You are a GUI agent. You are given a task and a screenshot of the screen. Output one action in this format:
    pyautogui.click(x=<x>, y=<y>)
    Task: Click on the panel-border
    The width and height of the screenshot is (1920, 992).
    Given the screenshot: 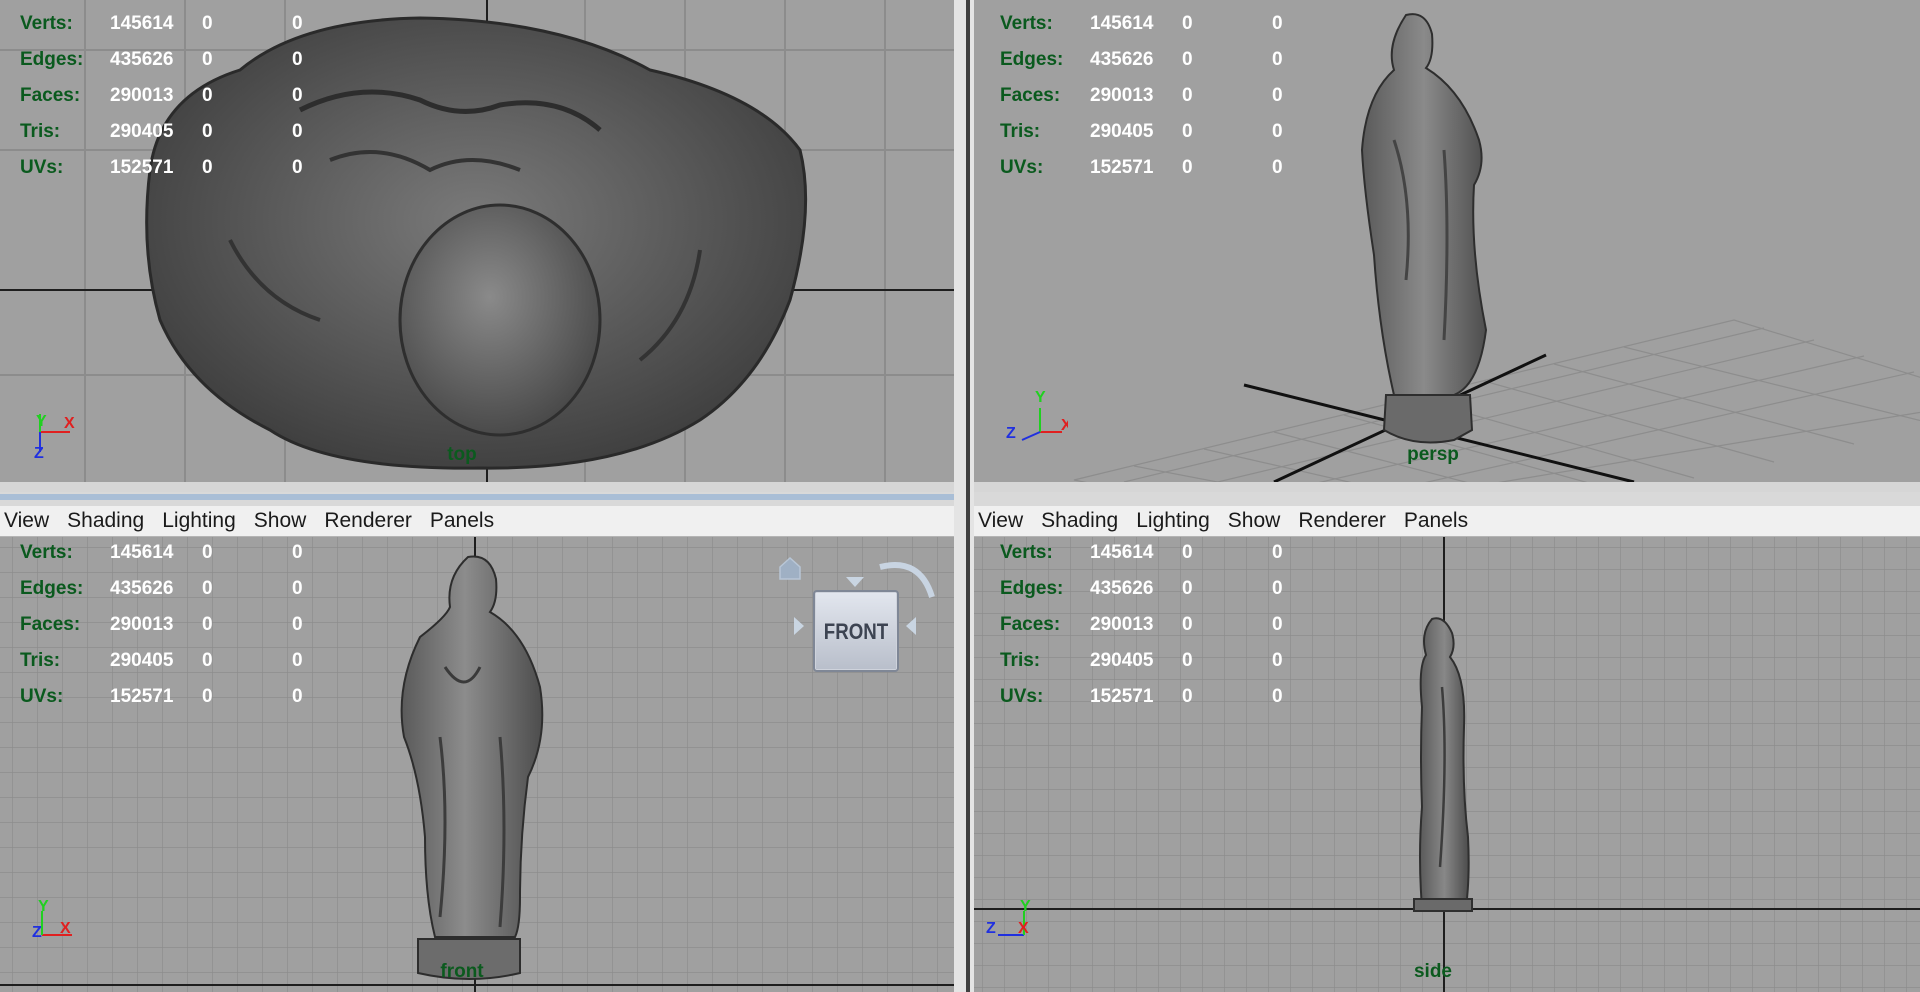 What is the action you would take?
    pyautogui.click(x=968, y=496)
    